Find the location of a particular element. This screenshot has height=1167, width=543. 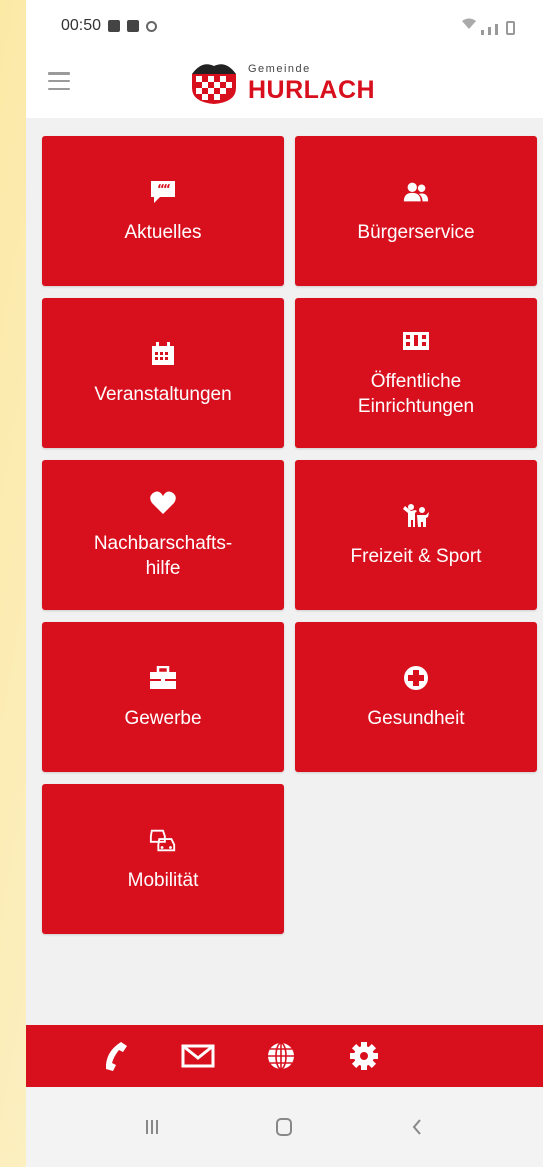

gallery-notification-icon is located at coordinates (133, 26).